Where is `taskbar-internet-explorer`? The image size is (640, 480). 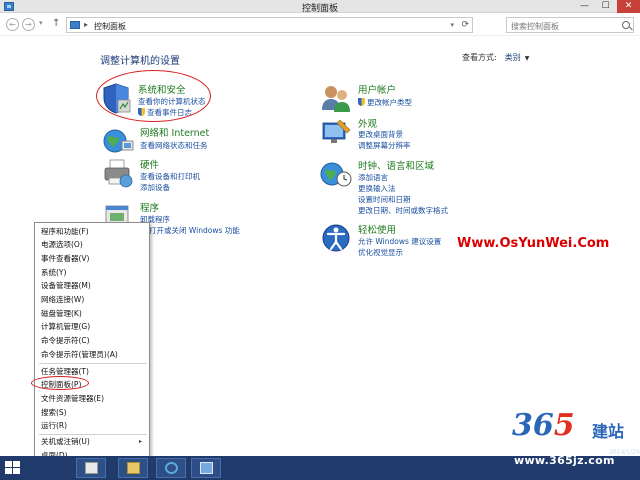
taskbar-internet-explorer is located at coordinates (171, 468).